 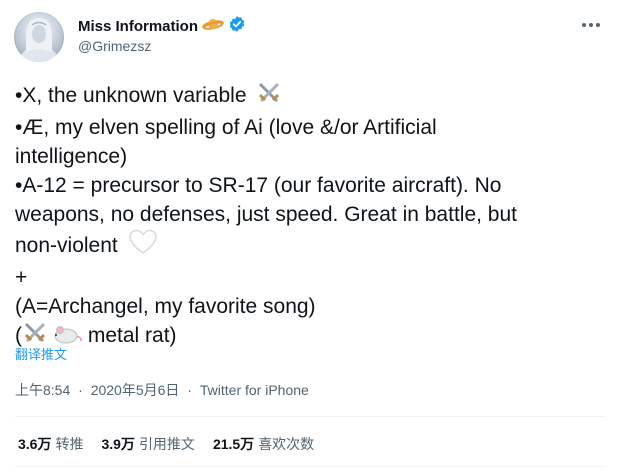 I want to click on tweet-header: Miss Information @Grimezsz, so click(x=309, y=37).